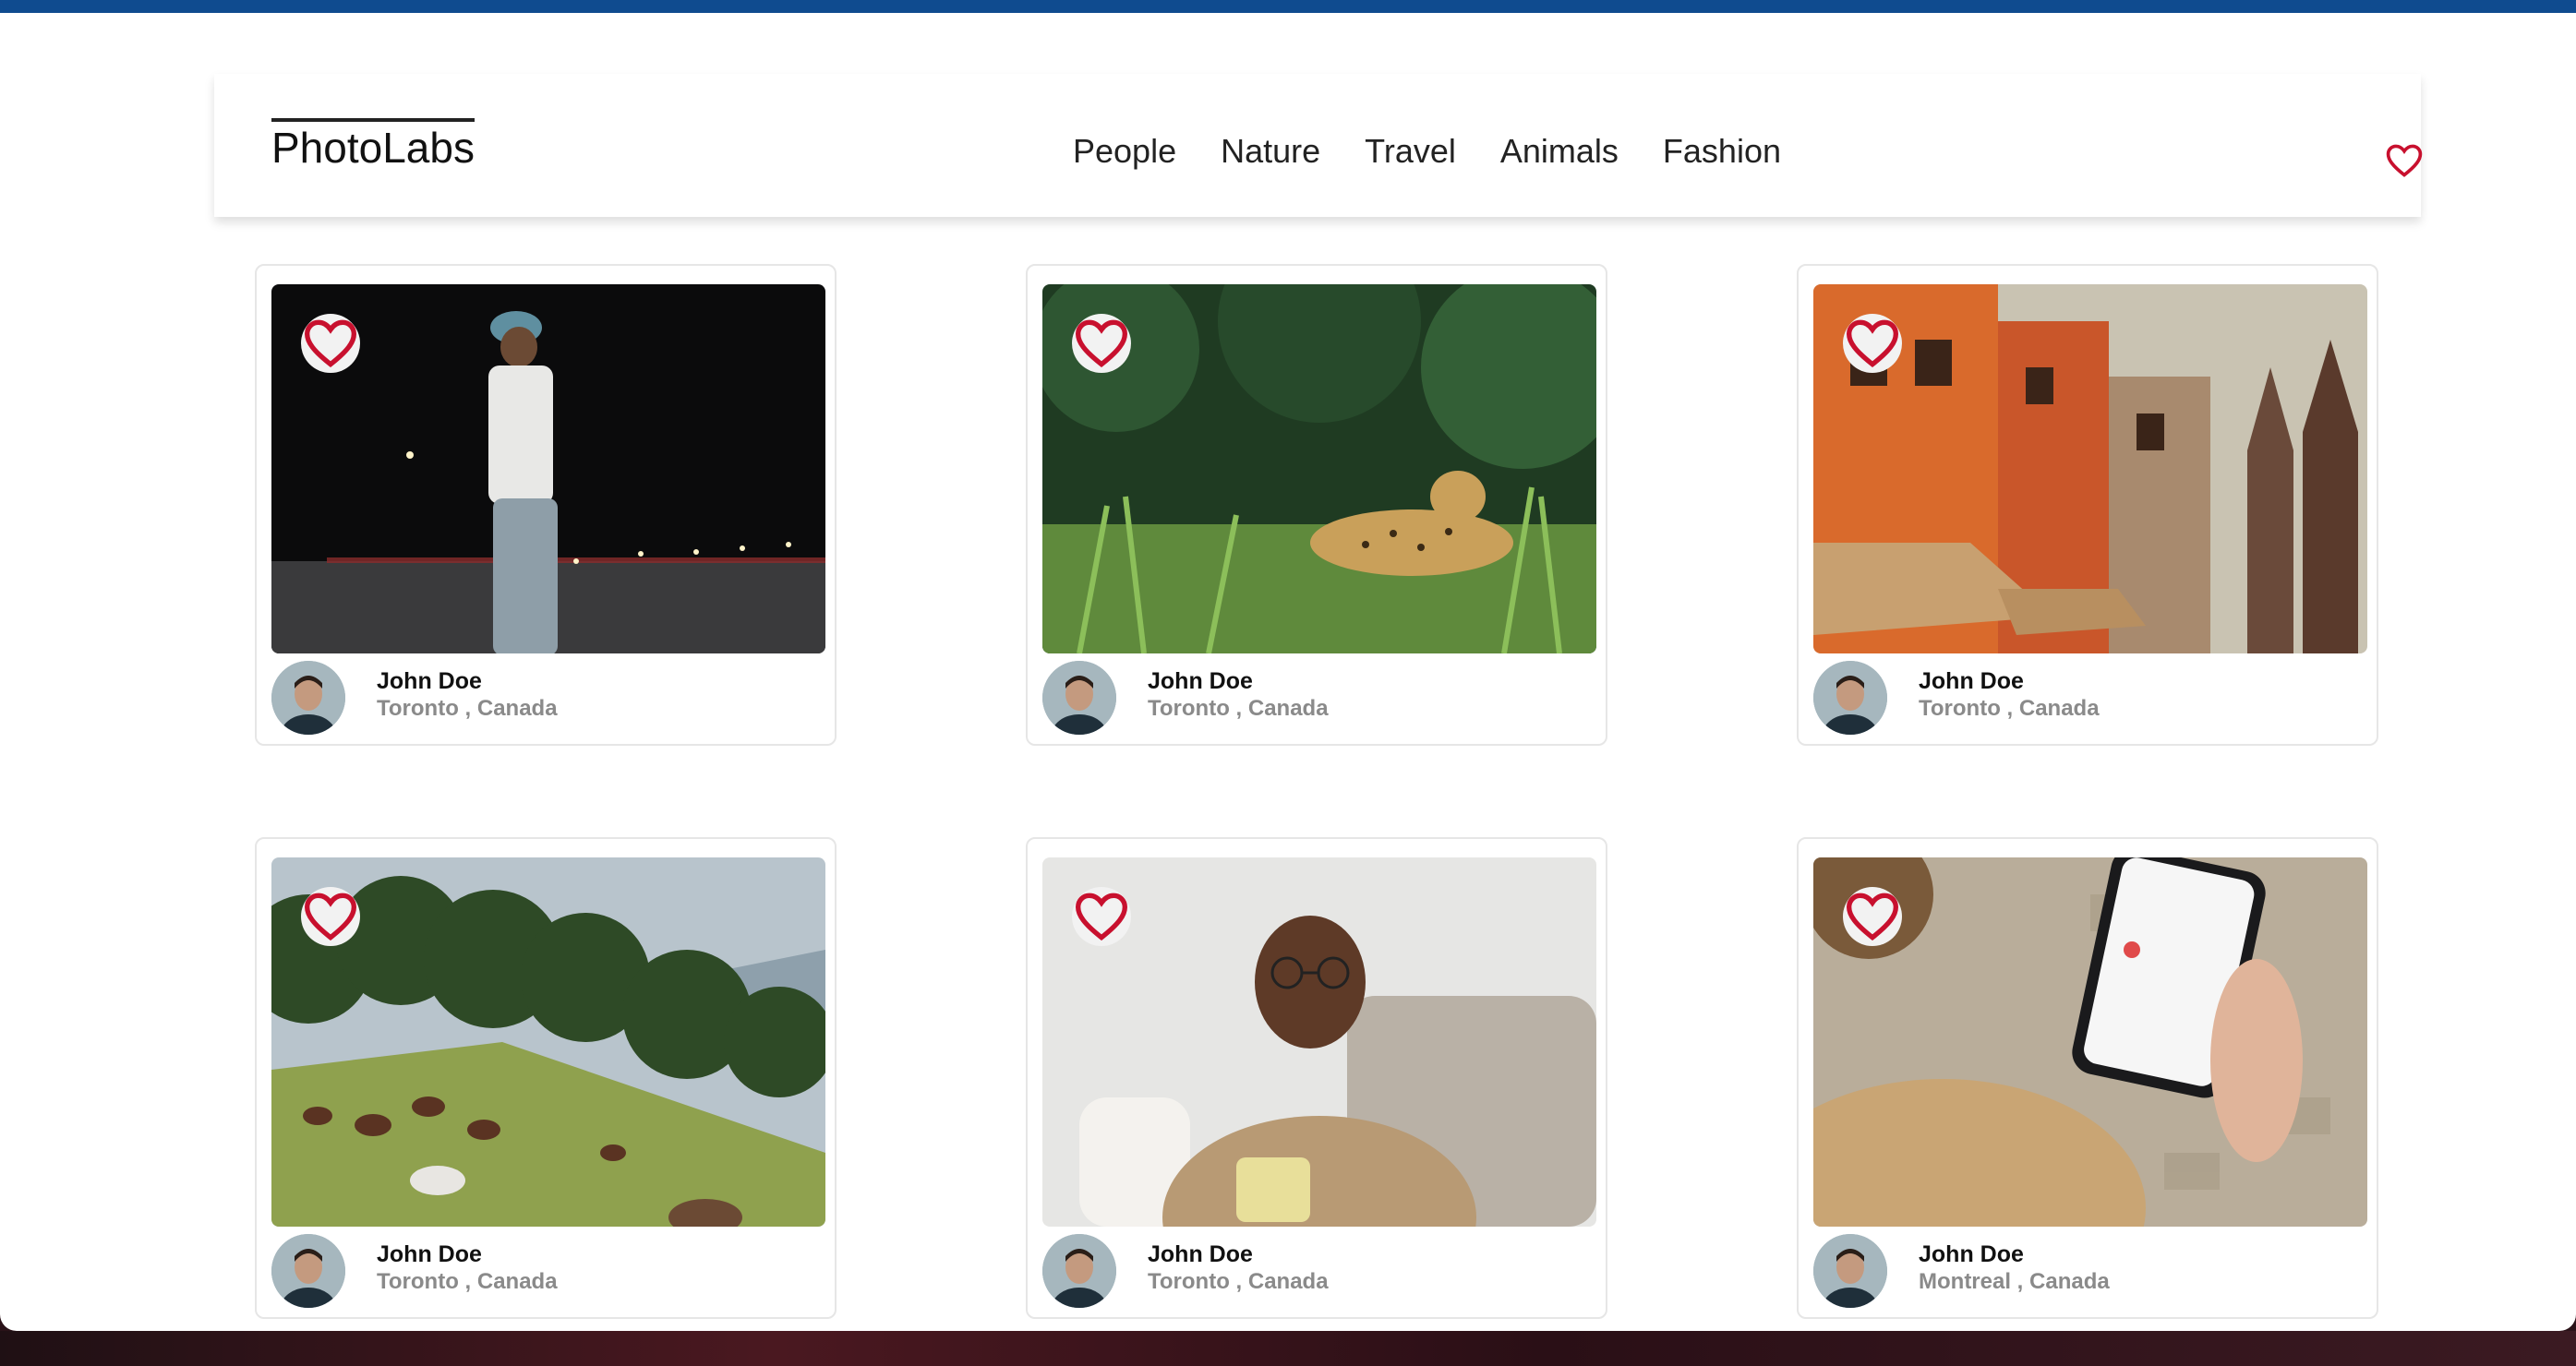 The width and height of the screenshot is (2576, 1366). Describe the element at coordinates (2015, 1281) in the screenshot. I see `photo-location: Montreal , Canada` at that location.